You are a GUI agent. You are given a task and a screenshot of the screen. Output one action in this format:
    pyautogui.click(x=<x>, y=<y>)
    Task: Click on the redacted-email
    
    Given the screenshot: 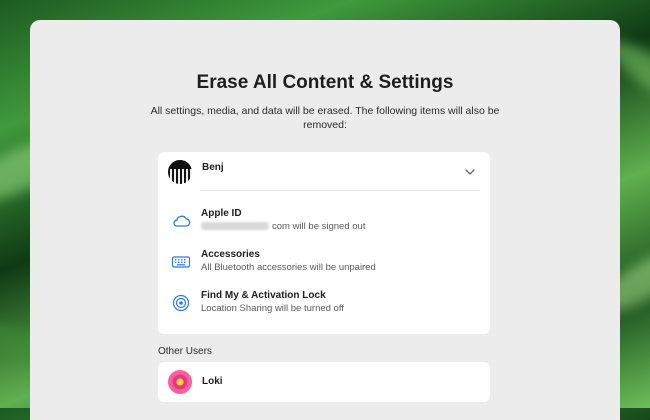 What is the action you would take?
    pyautogui.click(x=235, y=226)
    